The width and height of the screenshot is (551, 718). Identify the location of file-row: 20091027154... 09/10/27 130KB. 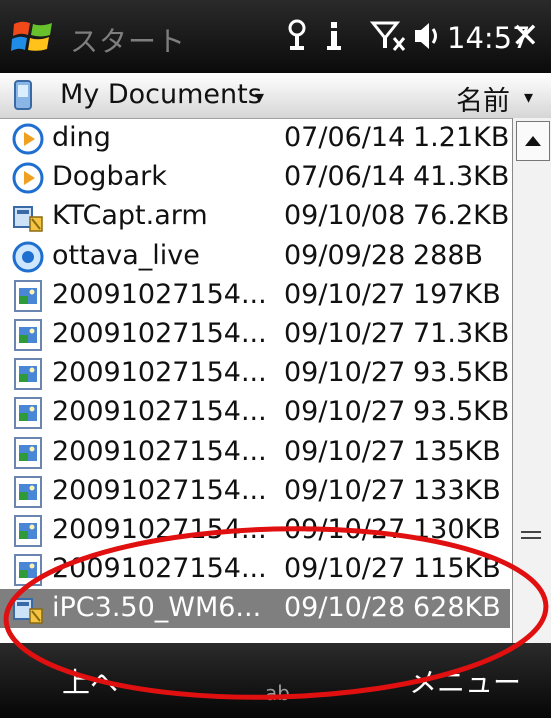
(255, 530).